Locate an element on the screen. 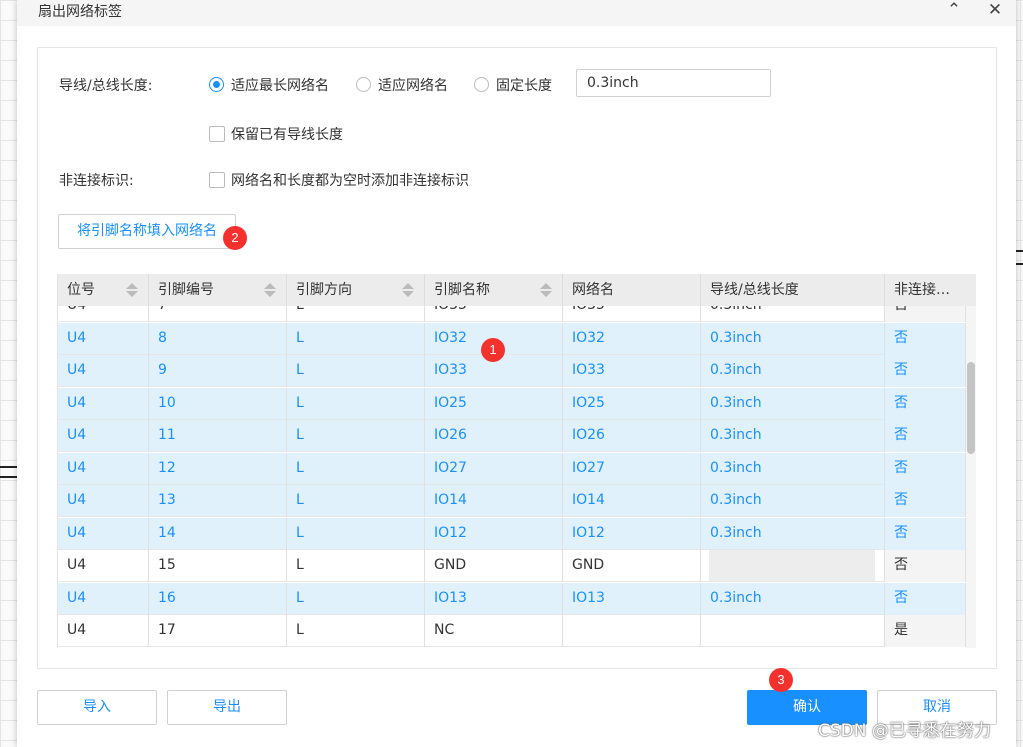 The height and width of the screenshot is (747, 1023). table-row: U4 12 L IO27 IO27 0.3inch 否 is located at coordinates (512, 468).